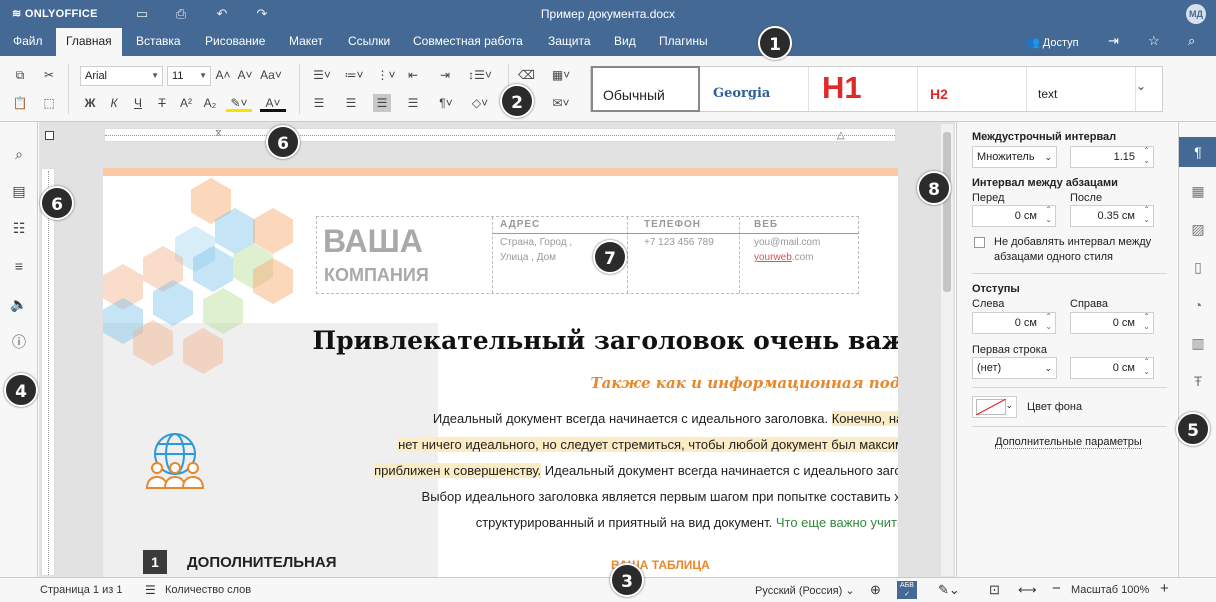 This screenshot has width=1216, height=602. What do you see at coordinates (223, 75) in the screenshot?
I see `increase-font-icon: A˄` at bounding box center [223, 75].